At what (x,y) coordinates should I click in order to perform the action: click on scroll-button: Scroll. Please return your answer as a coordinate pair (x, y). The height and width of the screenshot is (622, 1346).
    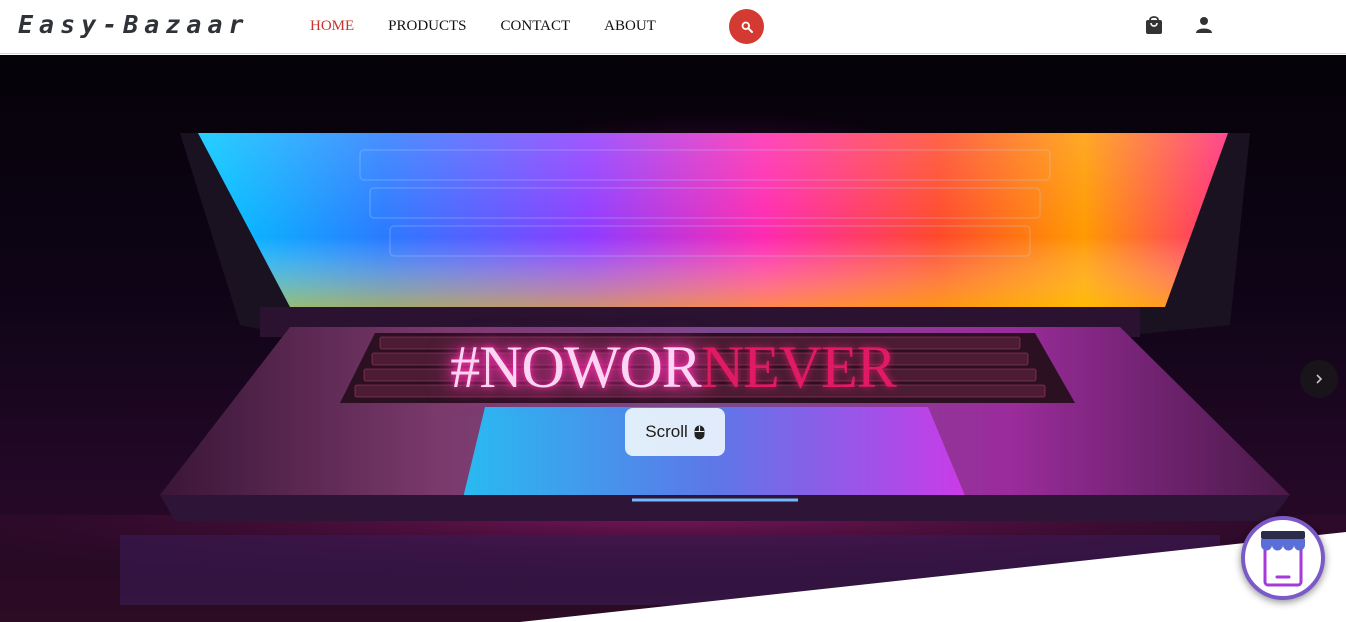
    Looking at the image, I should click on (675, 432).